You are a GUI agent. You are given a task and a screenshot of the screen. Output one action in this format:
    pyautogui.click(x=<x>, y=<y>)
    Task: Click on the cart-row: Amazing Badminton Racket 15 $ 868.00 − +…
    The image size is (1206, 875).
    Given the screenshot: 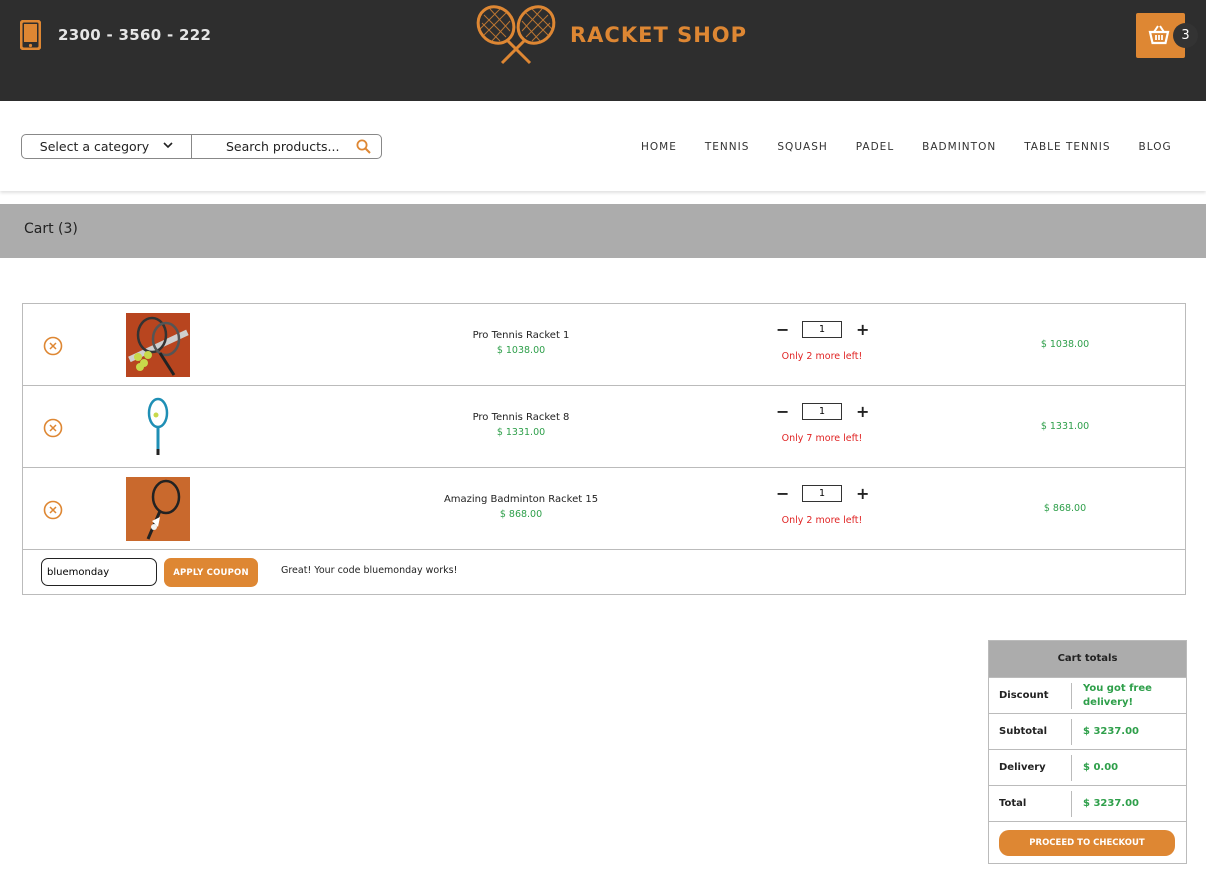 What is the action you would take?
    pyautogui.click(x=604, y=509)
    